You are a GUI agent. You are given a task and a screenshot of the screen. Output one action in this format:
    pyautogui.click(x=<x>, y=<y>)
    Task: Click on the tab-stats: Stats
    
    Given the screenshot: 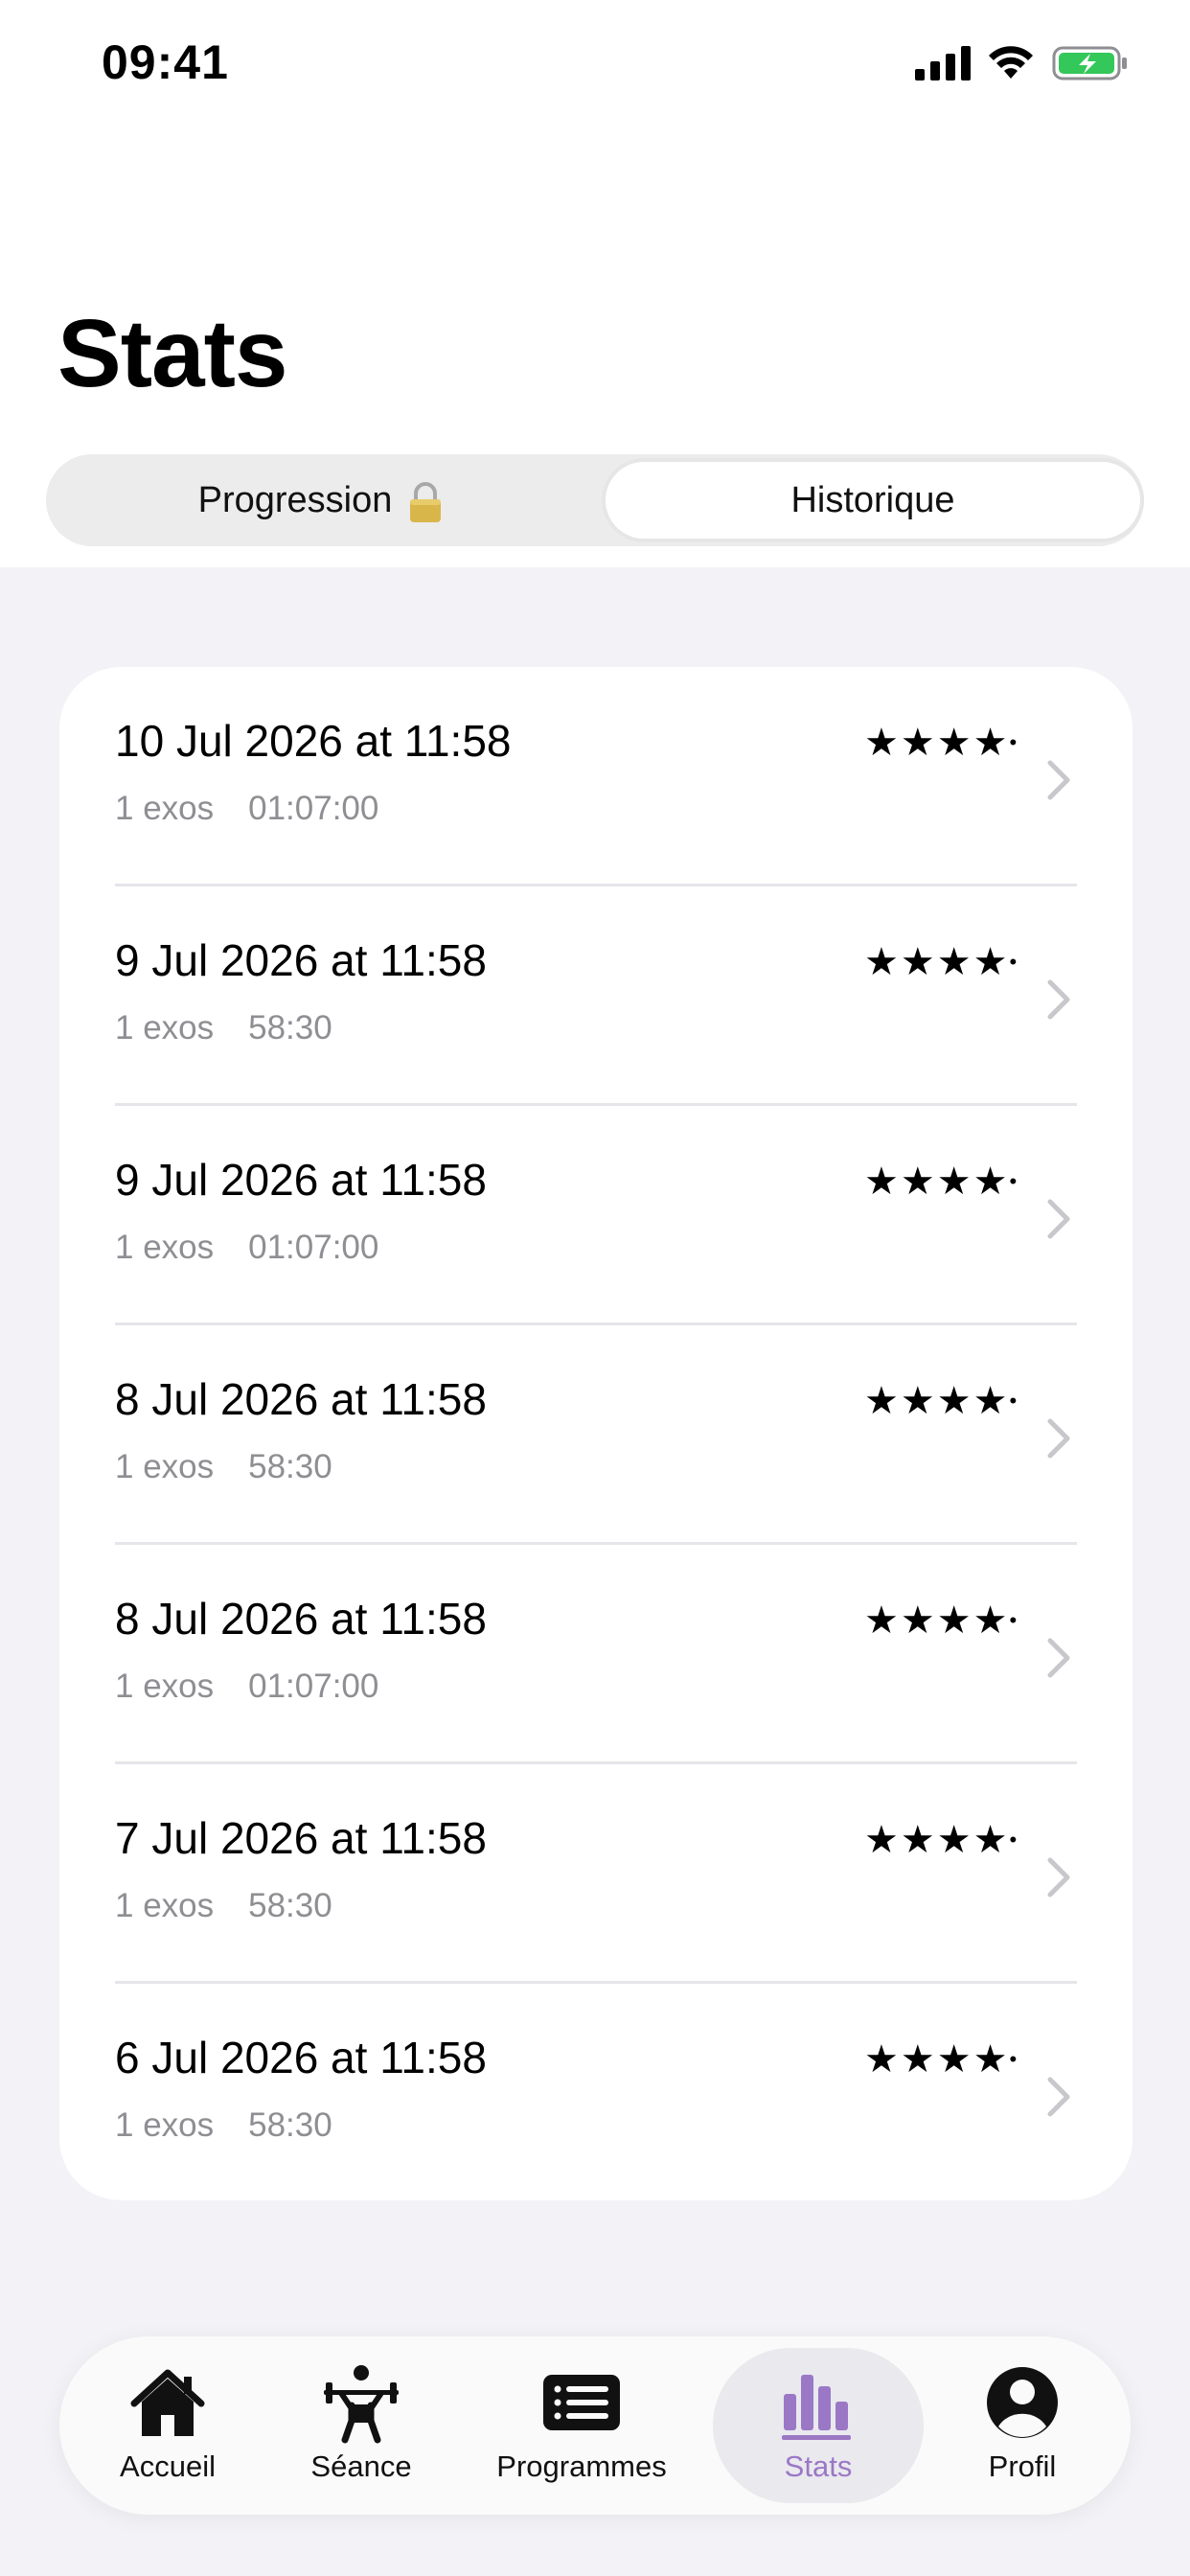 What is the action you would take?
    pyautogui.click(x=819, y=2425)
    